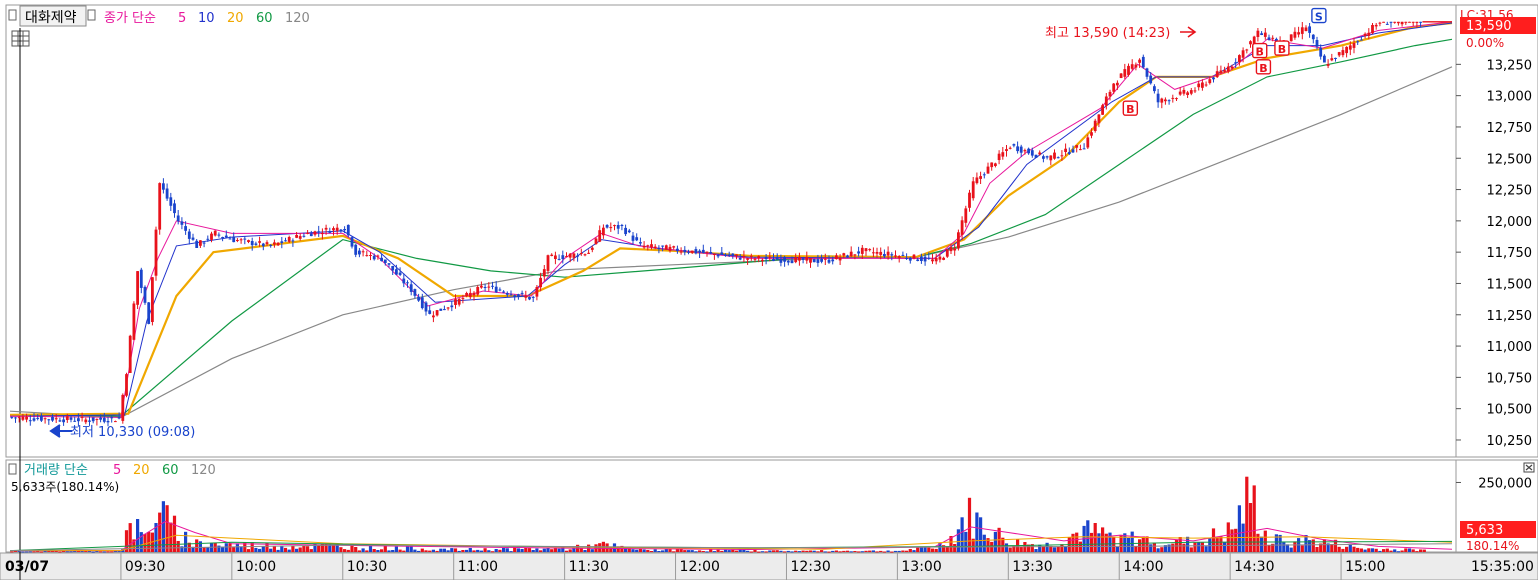  What do you see at coordinates (203, 470) in the screenshot?
I see `volume-ma-period-120: 120` at bounding box center [203, 470].